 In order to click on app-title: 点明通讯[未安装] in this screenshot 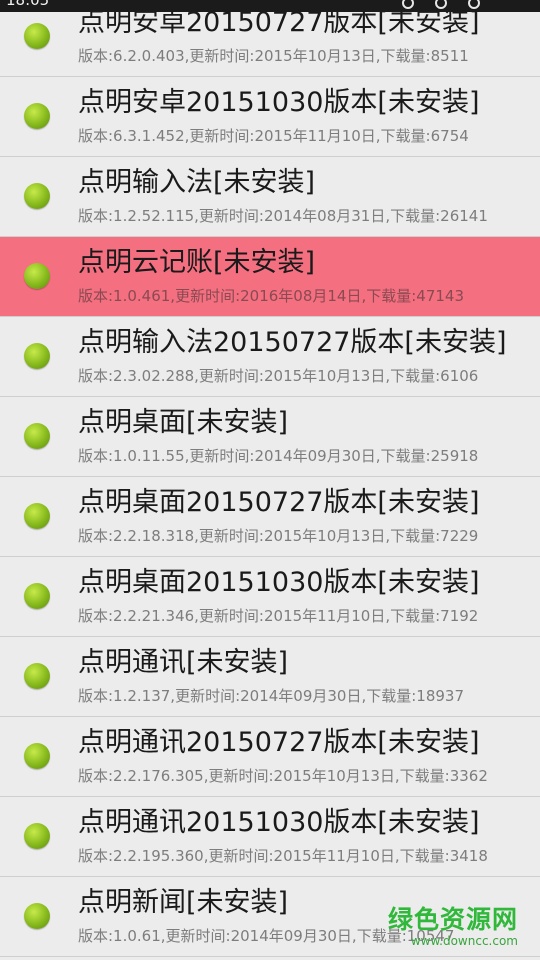, I will do `click(183, 662)`.